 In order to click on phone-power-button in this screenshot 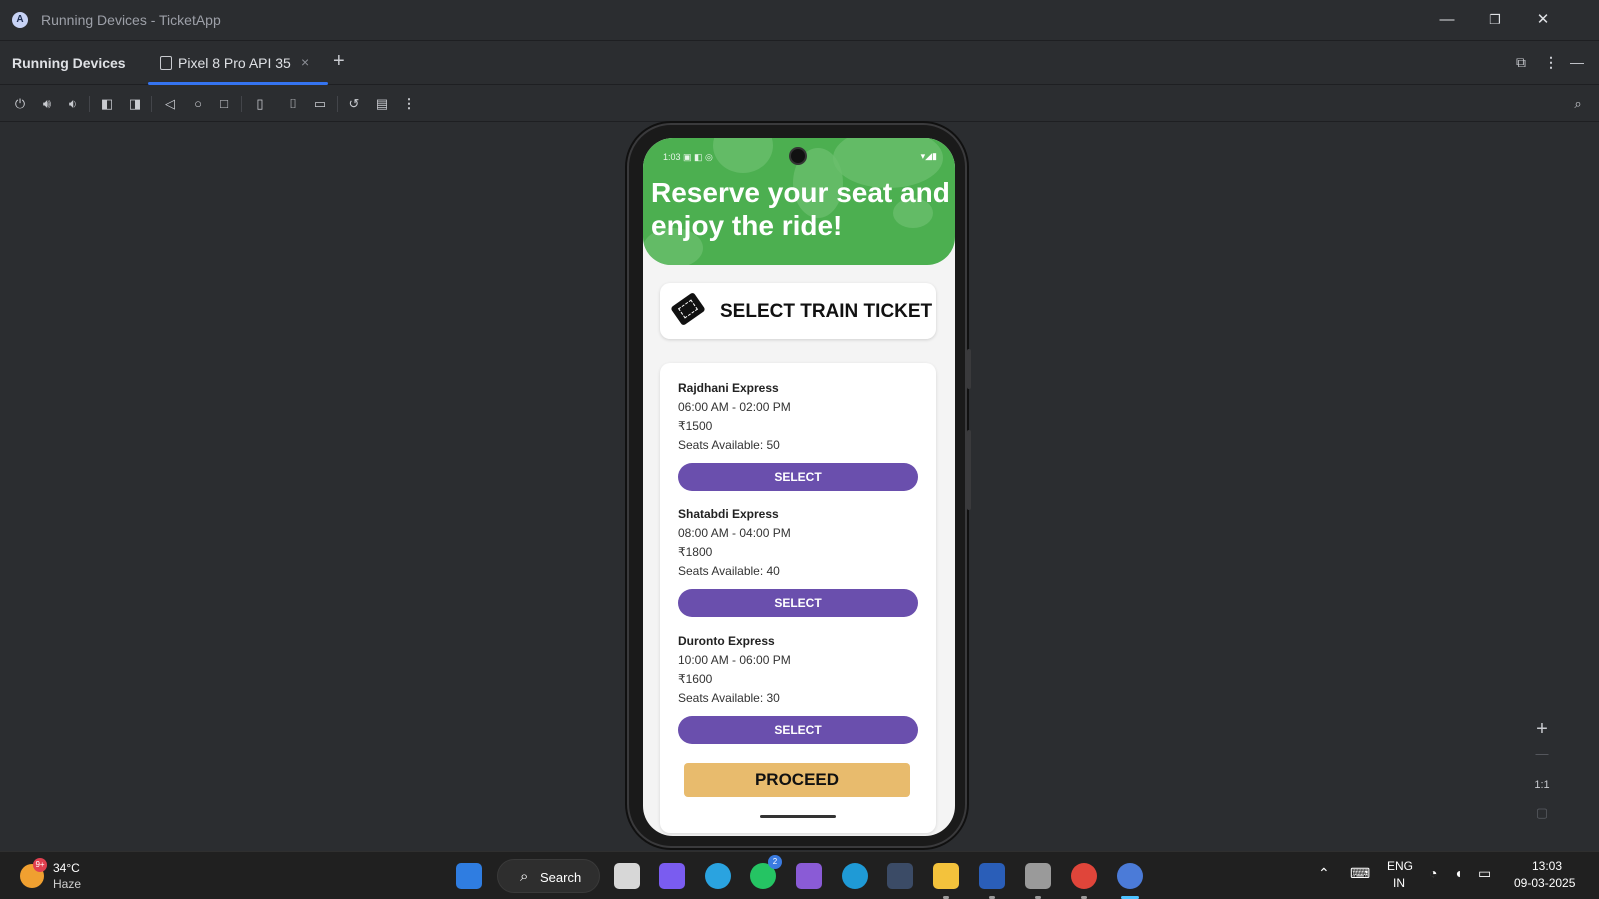, I will do `click(969, 369)`.